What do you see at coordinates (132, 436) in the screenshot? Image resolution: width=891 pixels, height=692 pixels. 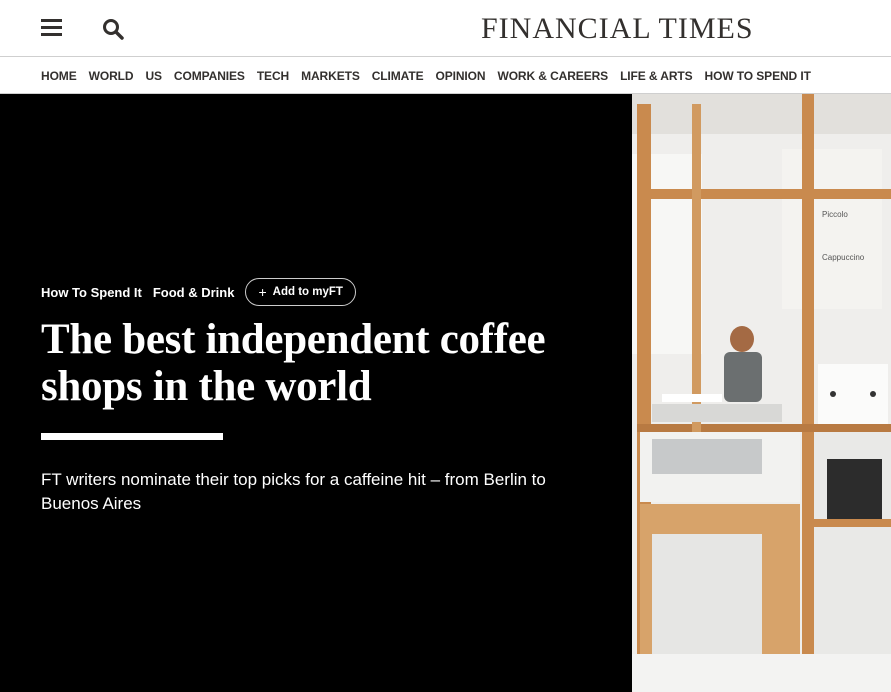 I see `headline-rule` at bounding box center [132, 436].